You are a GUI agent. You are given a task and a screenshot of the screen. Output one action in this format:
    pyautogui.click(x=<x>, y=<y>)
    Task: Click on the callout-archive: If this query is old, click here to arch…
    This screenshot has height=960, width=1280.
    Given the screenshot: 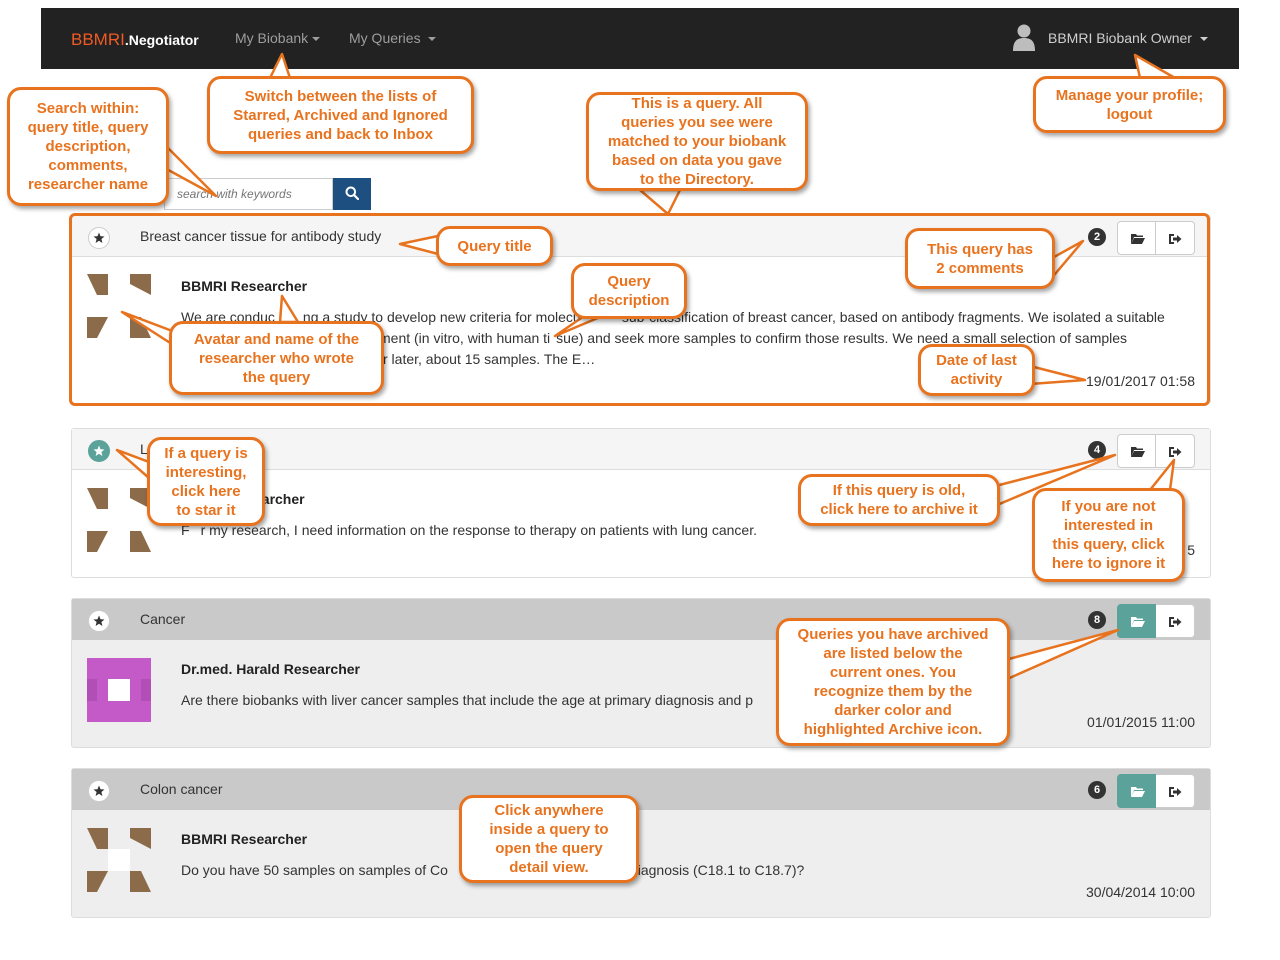 What is the action you would take?
    pyautogui.click(x=899, y=500)
    